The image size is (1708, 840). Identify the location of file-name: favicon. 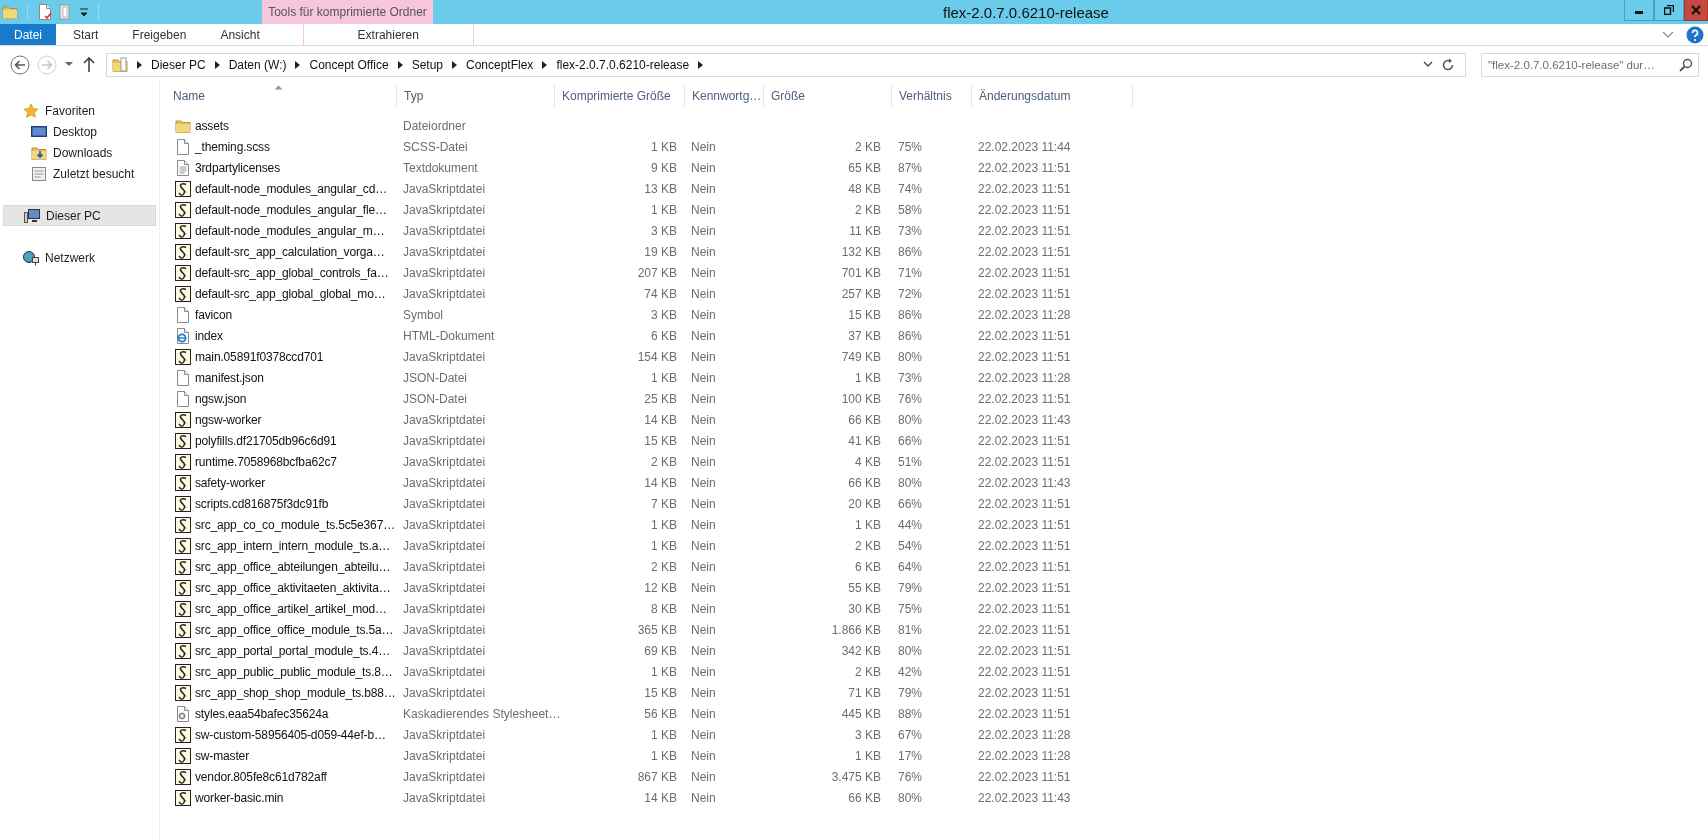
(213, 314).